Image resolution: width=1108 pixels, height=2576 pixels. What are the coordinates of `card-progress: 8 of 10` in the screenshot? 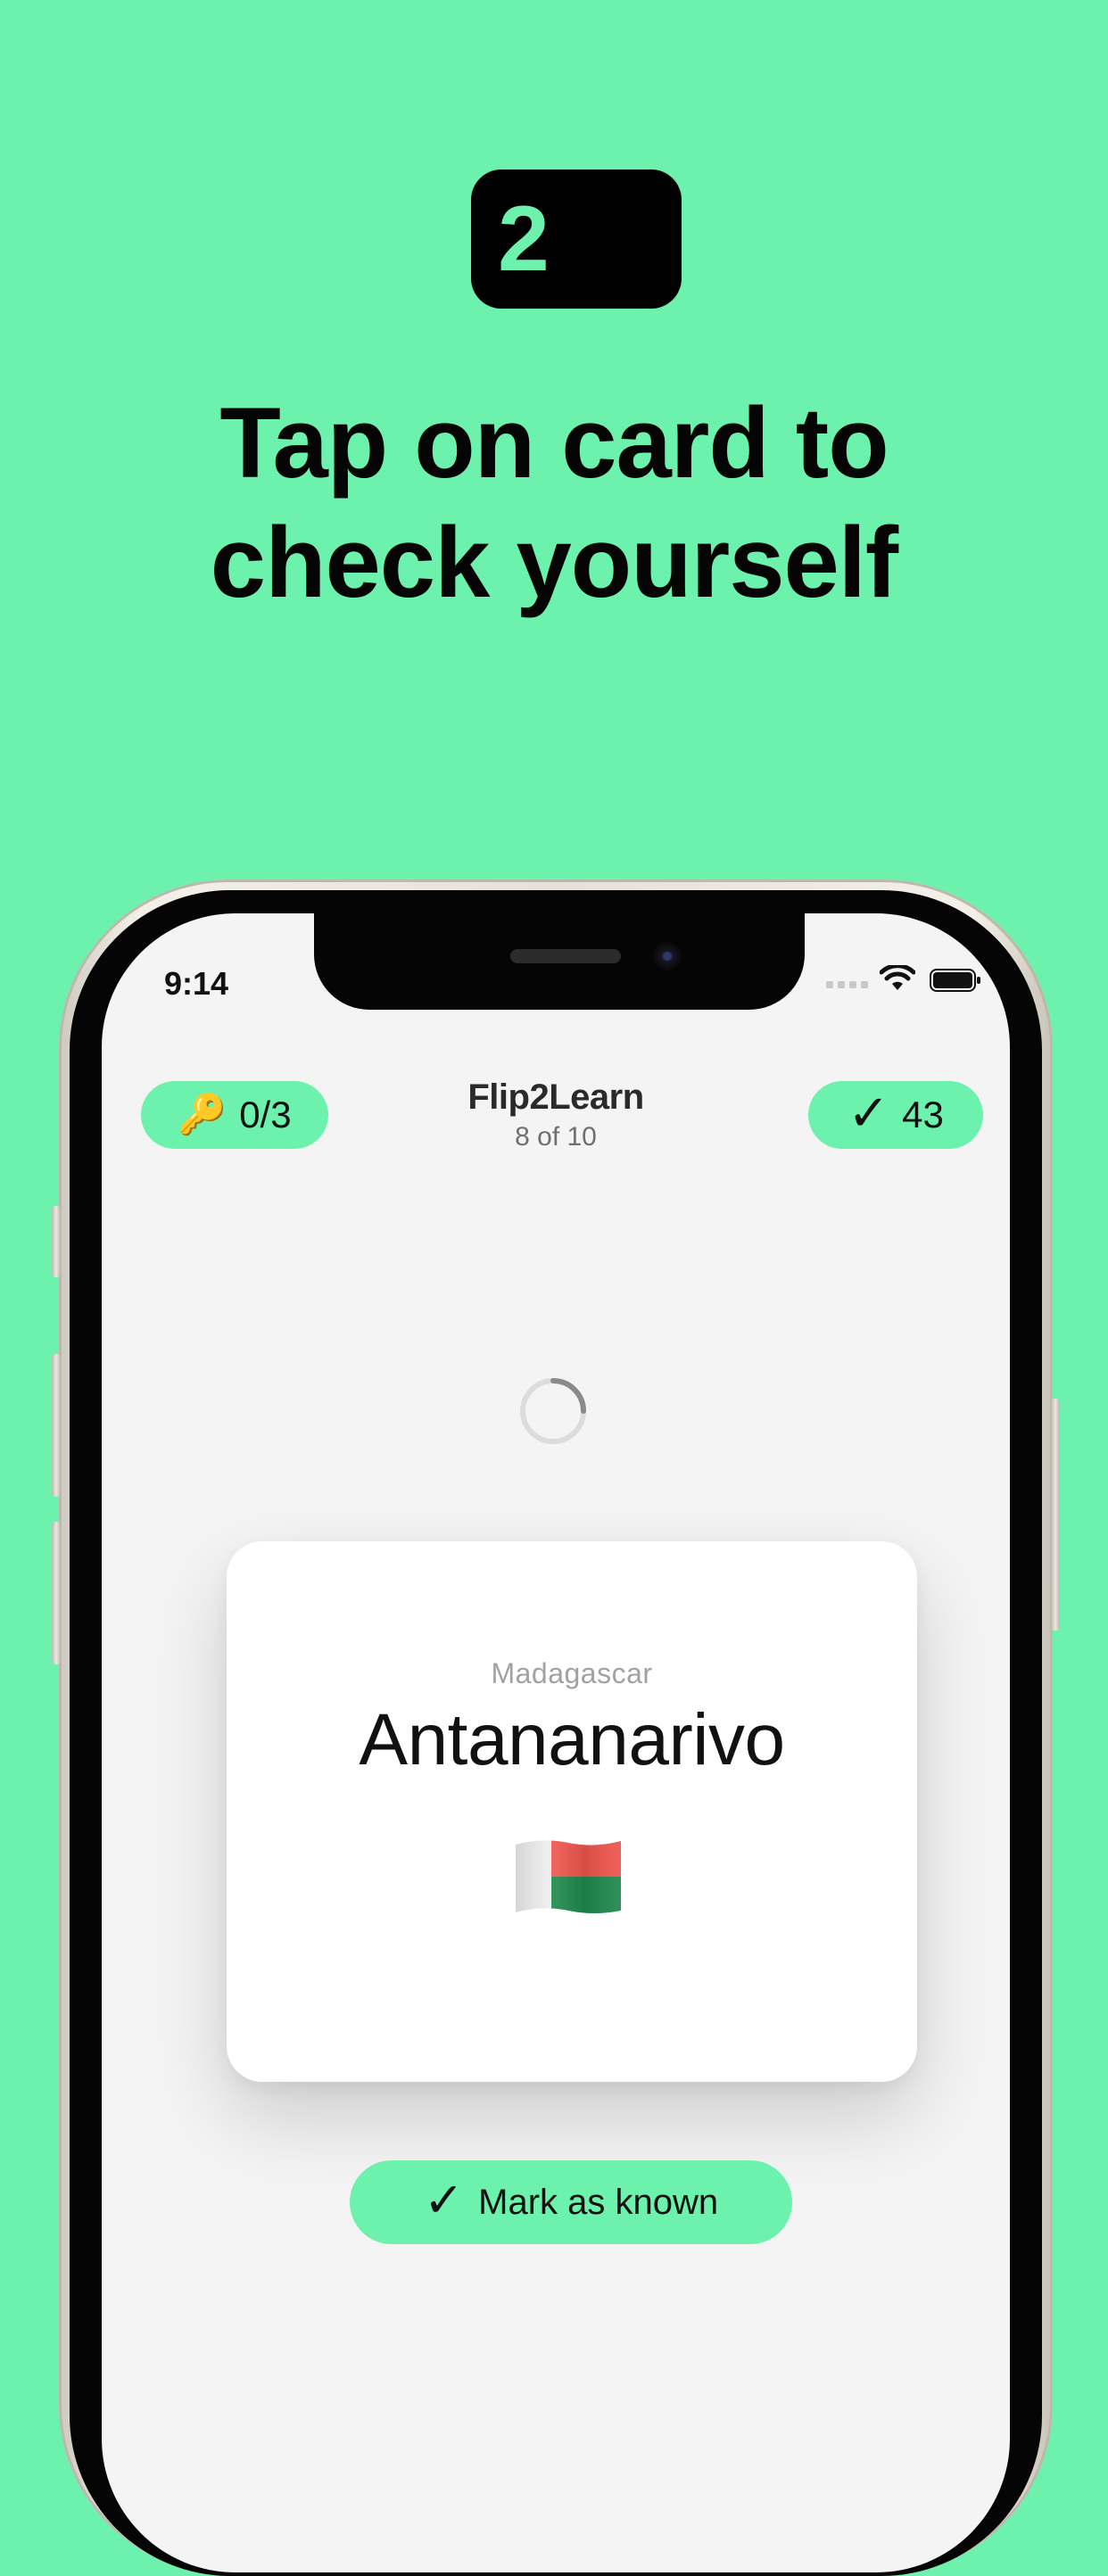 It's located at (556, 1137).